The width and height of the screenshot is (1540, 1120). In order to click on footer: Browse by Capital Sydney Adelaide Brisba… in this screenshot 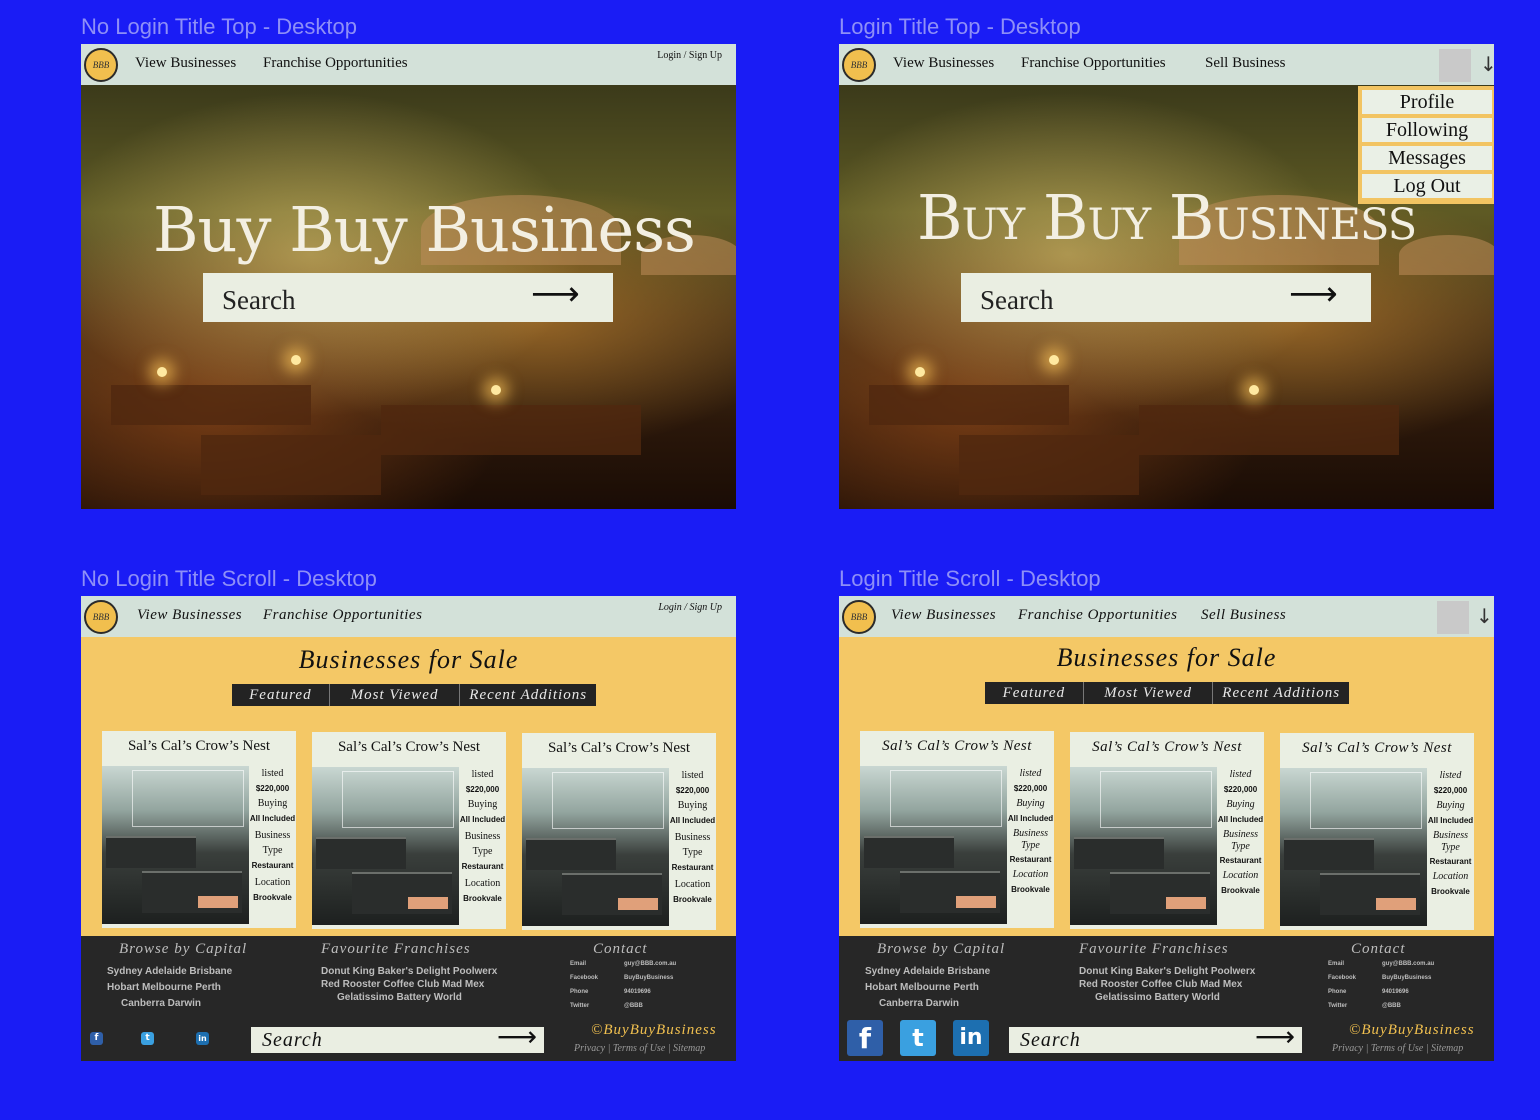, I will do `click(1166, 998)`.